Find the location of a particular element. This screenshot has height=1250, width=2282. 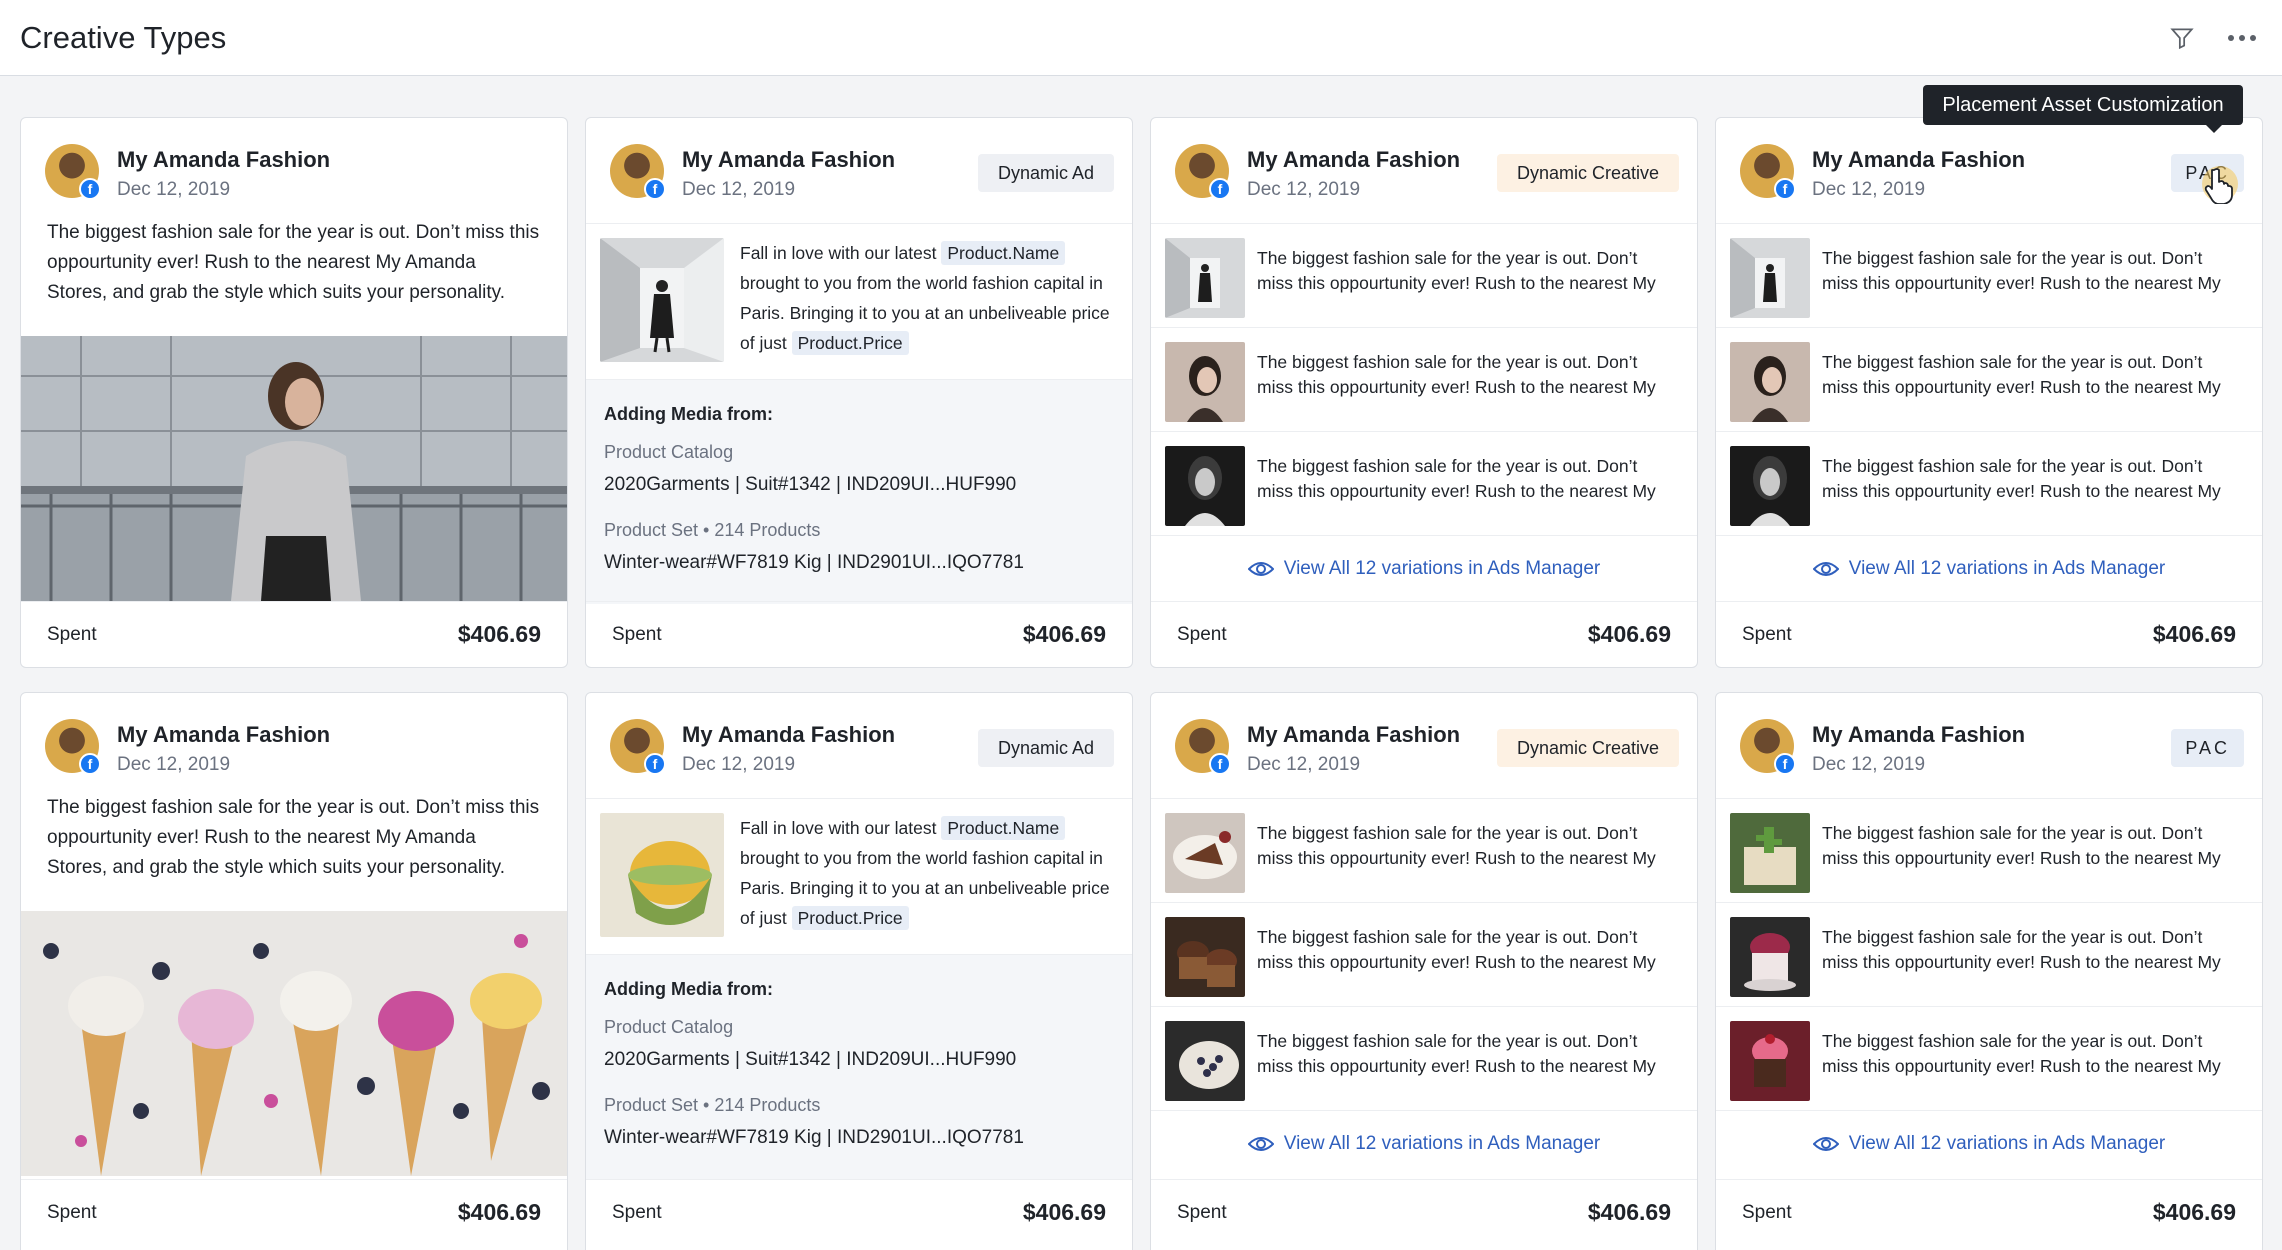

dessert-cup-thumbnail is located at coordinates (662, 875).